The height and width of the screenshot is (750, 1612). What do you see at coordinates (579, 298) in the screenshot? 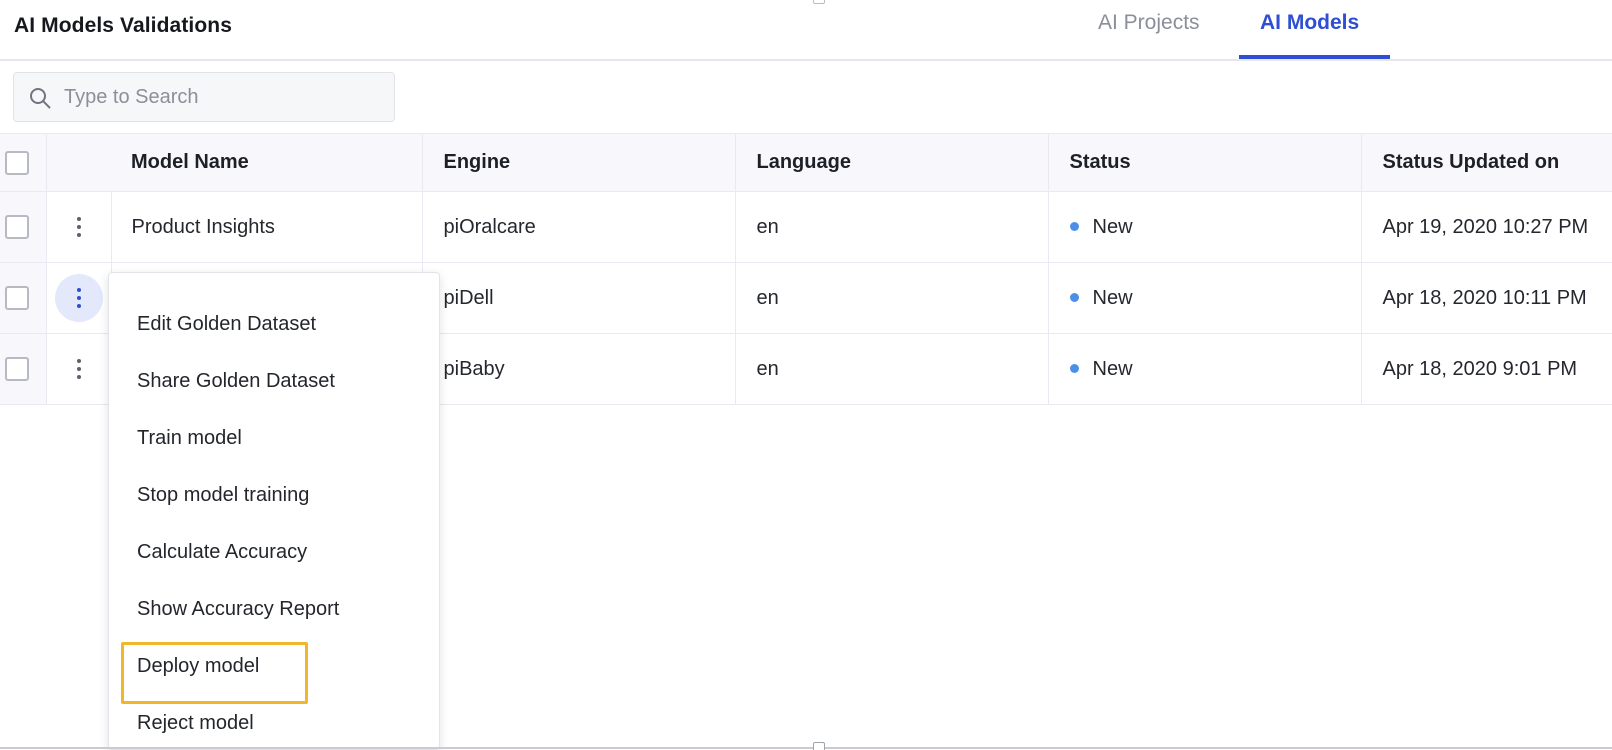
I see `cell-engine: piDell` at bounding box center [579, 298].